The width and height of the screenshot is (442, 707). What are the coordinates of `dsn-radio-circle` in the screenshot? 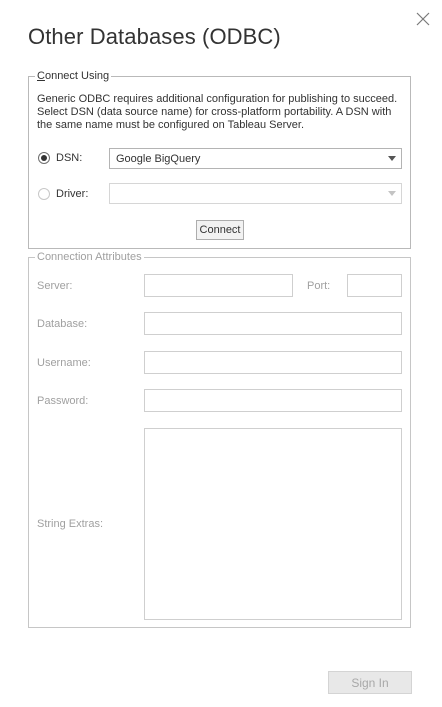 It's located at (44, 158).